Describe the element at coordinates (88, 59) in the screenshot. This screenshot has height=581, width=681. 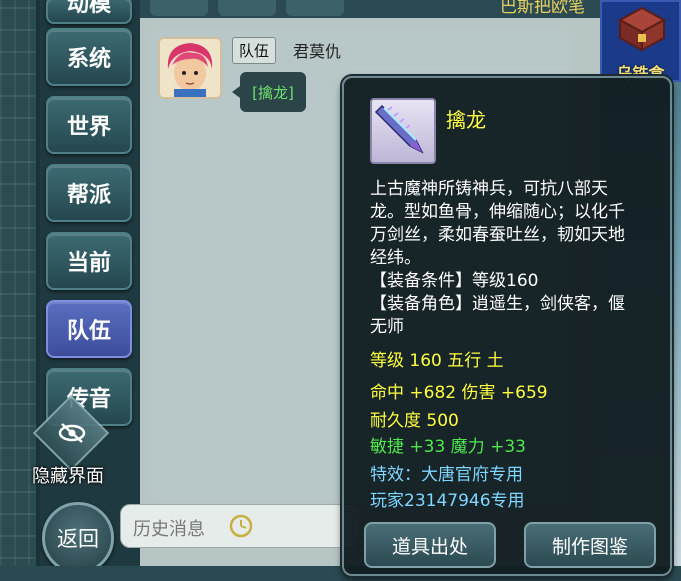
I see `channel-tab-label: 系统` at that location.